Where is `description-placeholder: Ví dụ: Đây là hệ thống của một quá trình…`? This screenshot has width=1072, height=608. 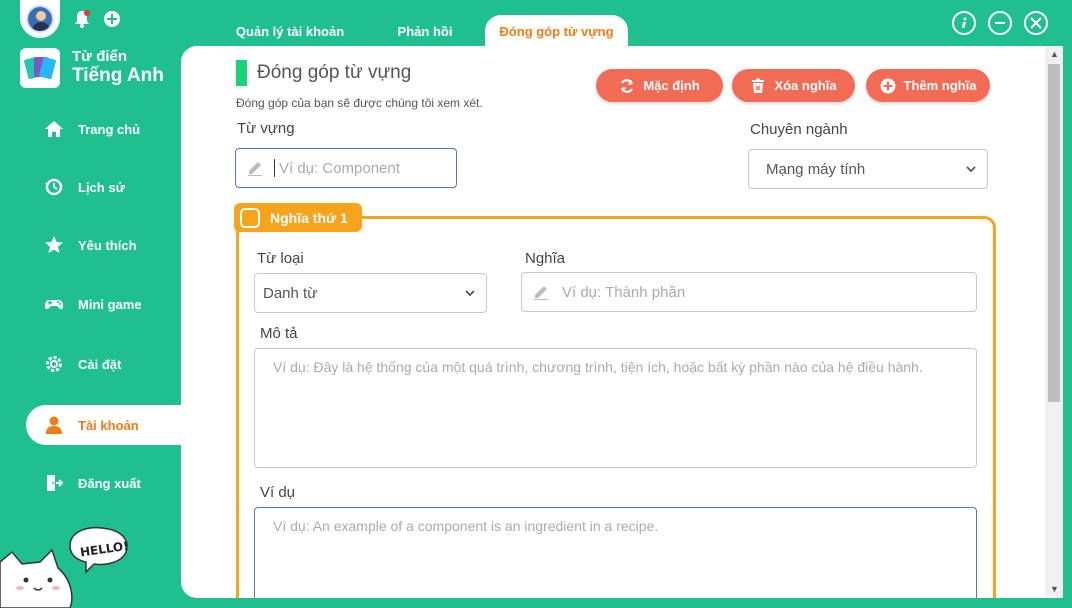
description-placeholder: Ví dụ: Đây là hệ thống của một quá trình… is located at coordinates (598, 367).